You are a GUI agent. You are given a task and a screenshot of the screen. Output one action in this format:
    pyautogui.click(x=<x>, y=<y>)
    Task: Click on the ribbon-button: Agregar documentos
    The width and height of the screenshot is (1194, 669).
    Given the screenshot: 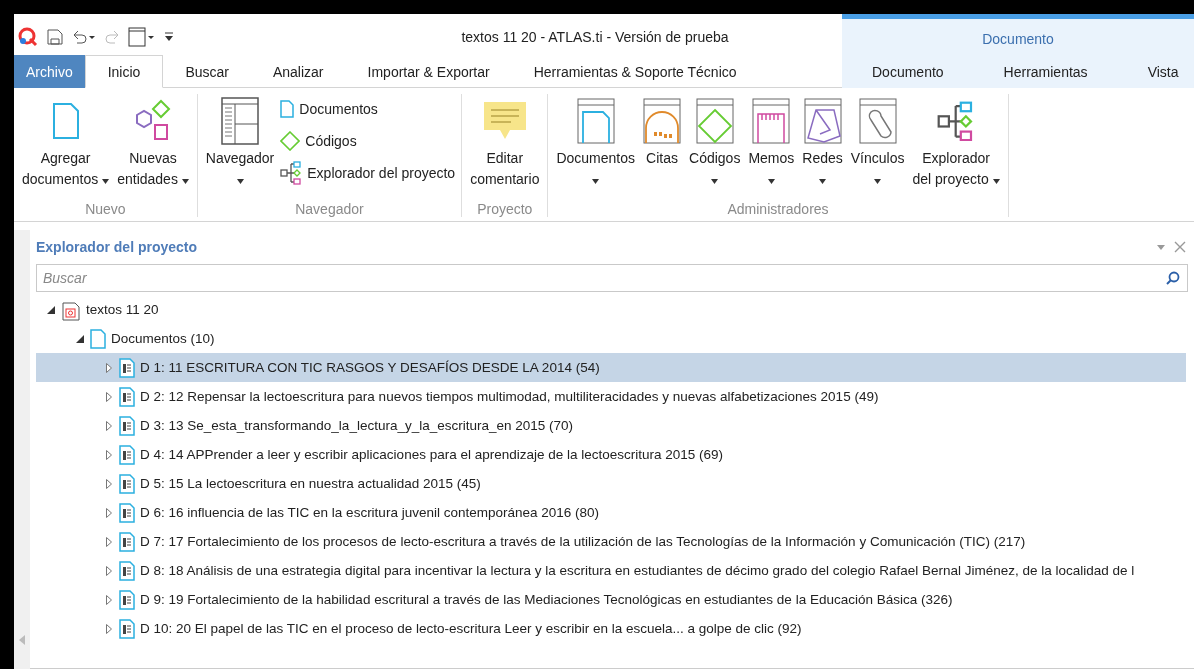 What is the action you would take?
    pyautogui.click(x=66, y=142)
    